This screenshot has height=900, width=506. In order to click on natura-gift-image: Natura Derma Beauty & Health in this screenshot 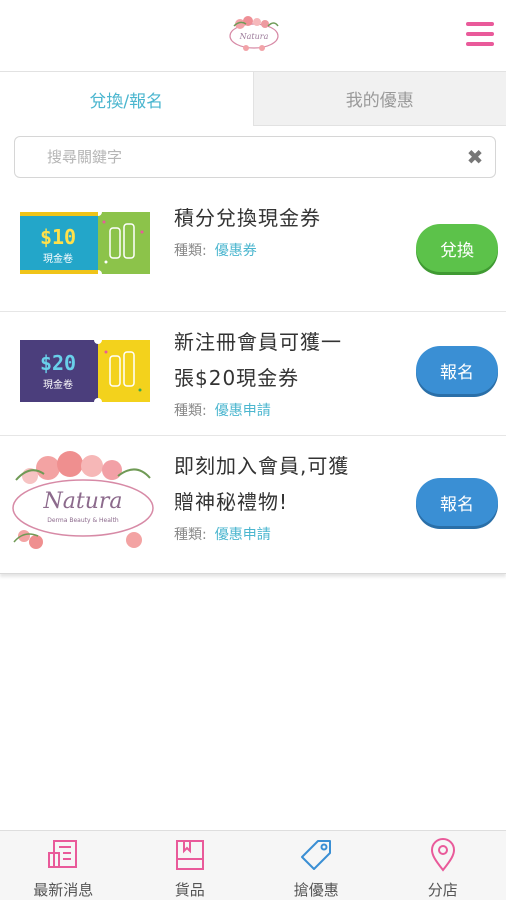, I will do `click(83, 500)`.